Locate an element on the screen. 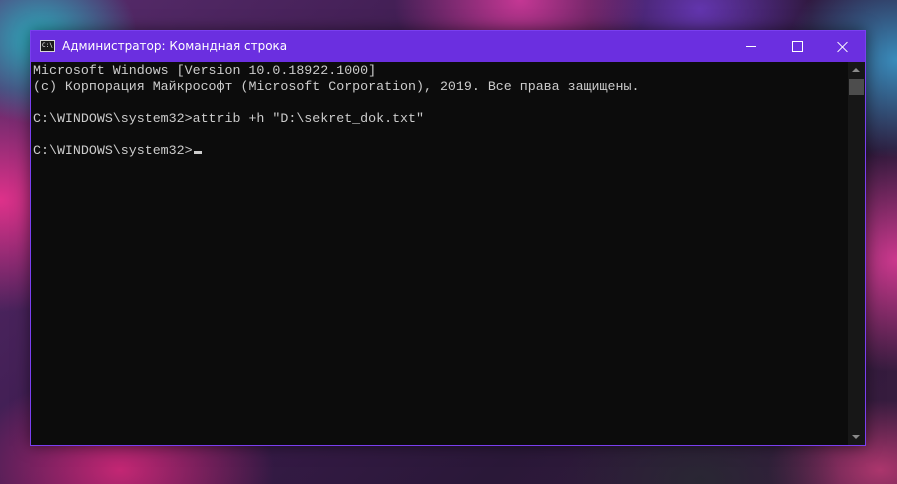 The width and height of the screenshot is (897, 484). maximize-button is located at coordinates (797, 46).